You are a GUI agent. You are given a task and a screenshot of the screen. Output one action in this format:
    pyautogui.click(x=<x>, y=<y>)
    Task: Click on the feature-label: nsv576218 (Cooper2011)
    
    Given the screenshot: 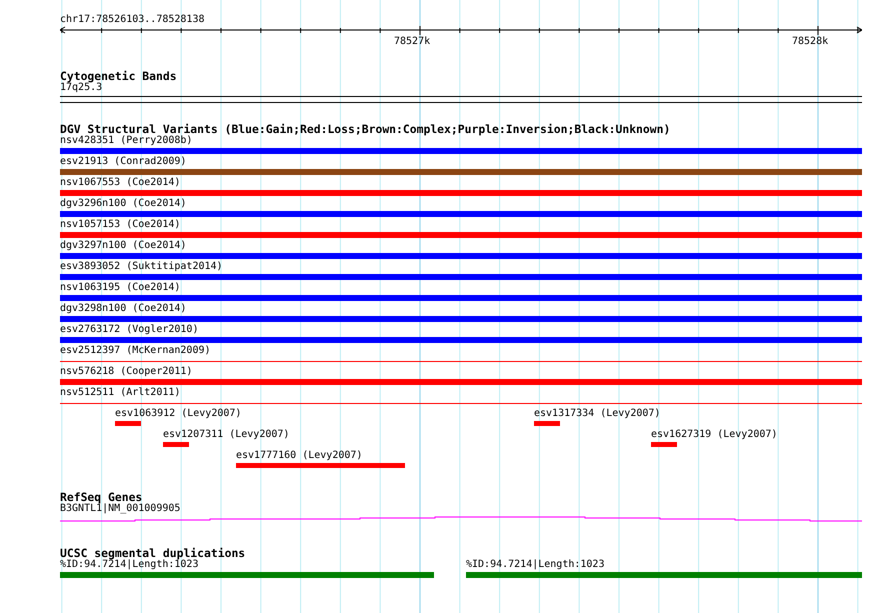 What is the action you would take?
    pyautogui.click(x=126, y=372)
    